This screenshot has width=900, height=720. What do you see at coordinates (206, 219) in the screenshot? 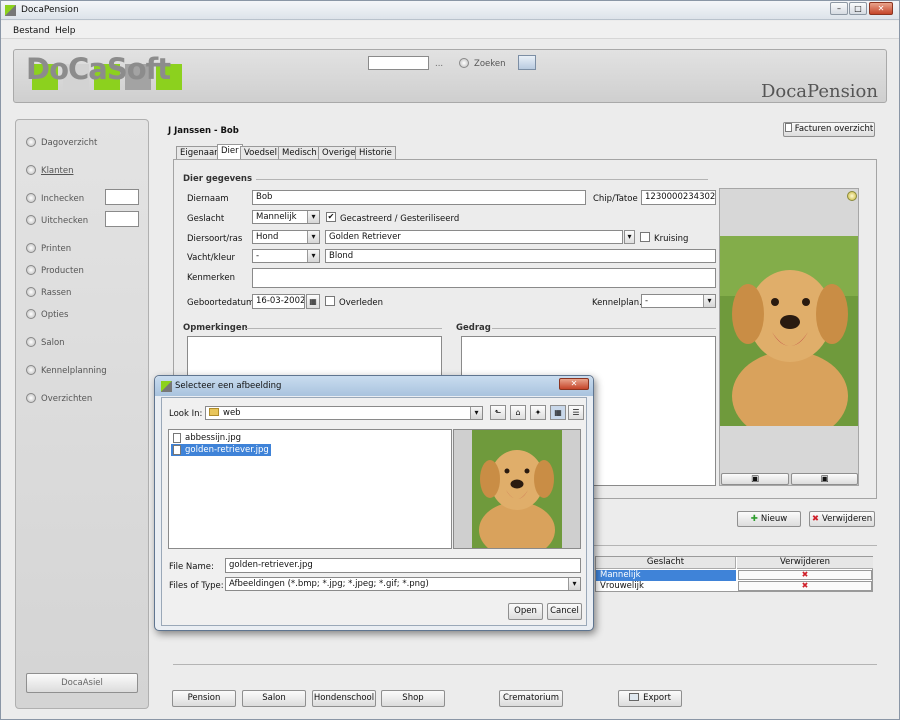
I see `geslacht-label: Geslacht` at bounding box center [206, 219].